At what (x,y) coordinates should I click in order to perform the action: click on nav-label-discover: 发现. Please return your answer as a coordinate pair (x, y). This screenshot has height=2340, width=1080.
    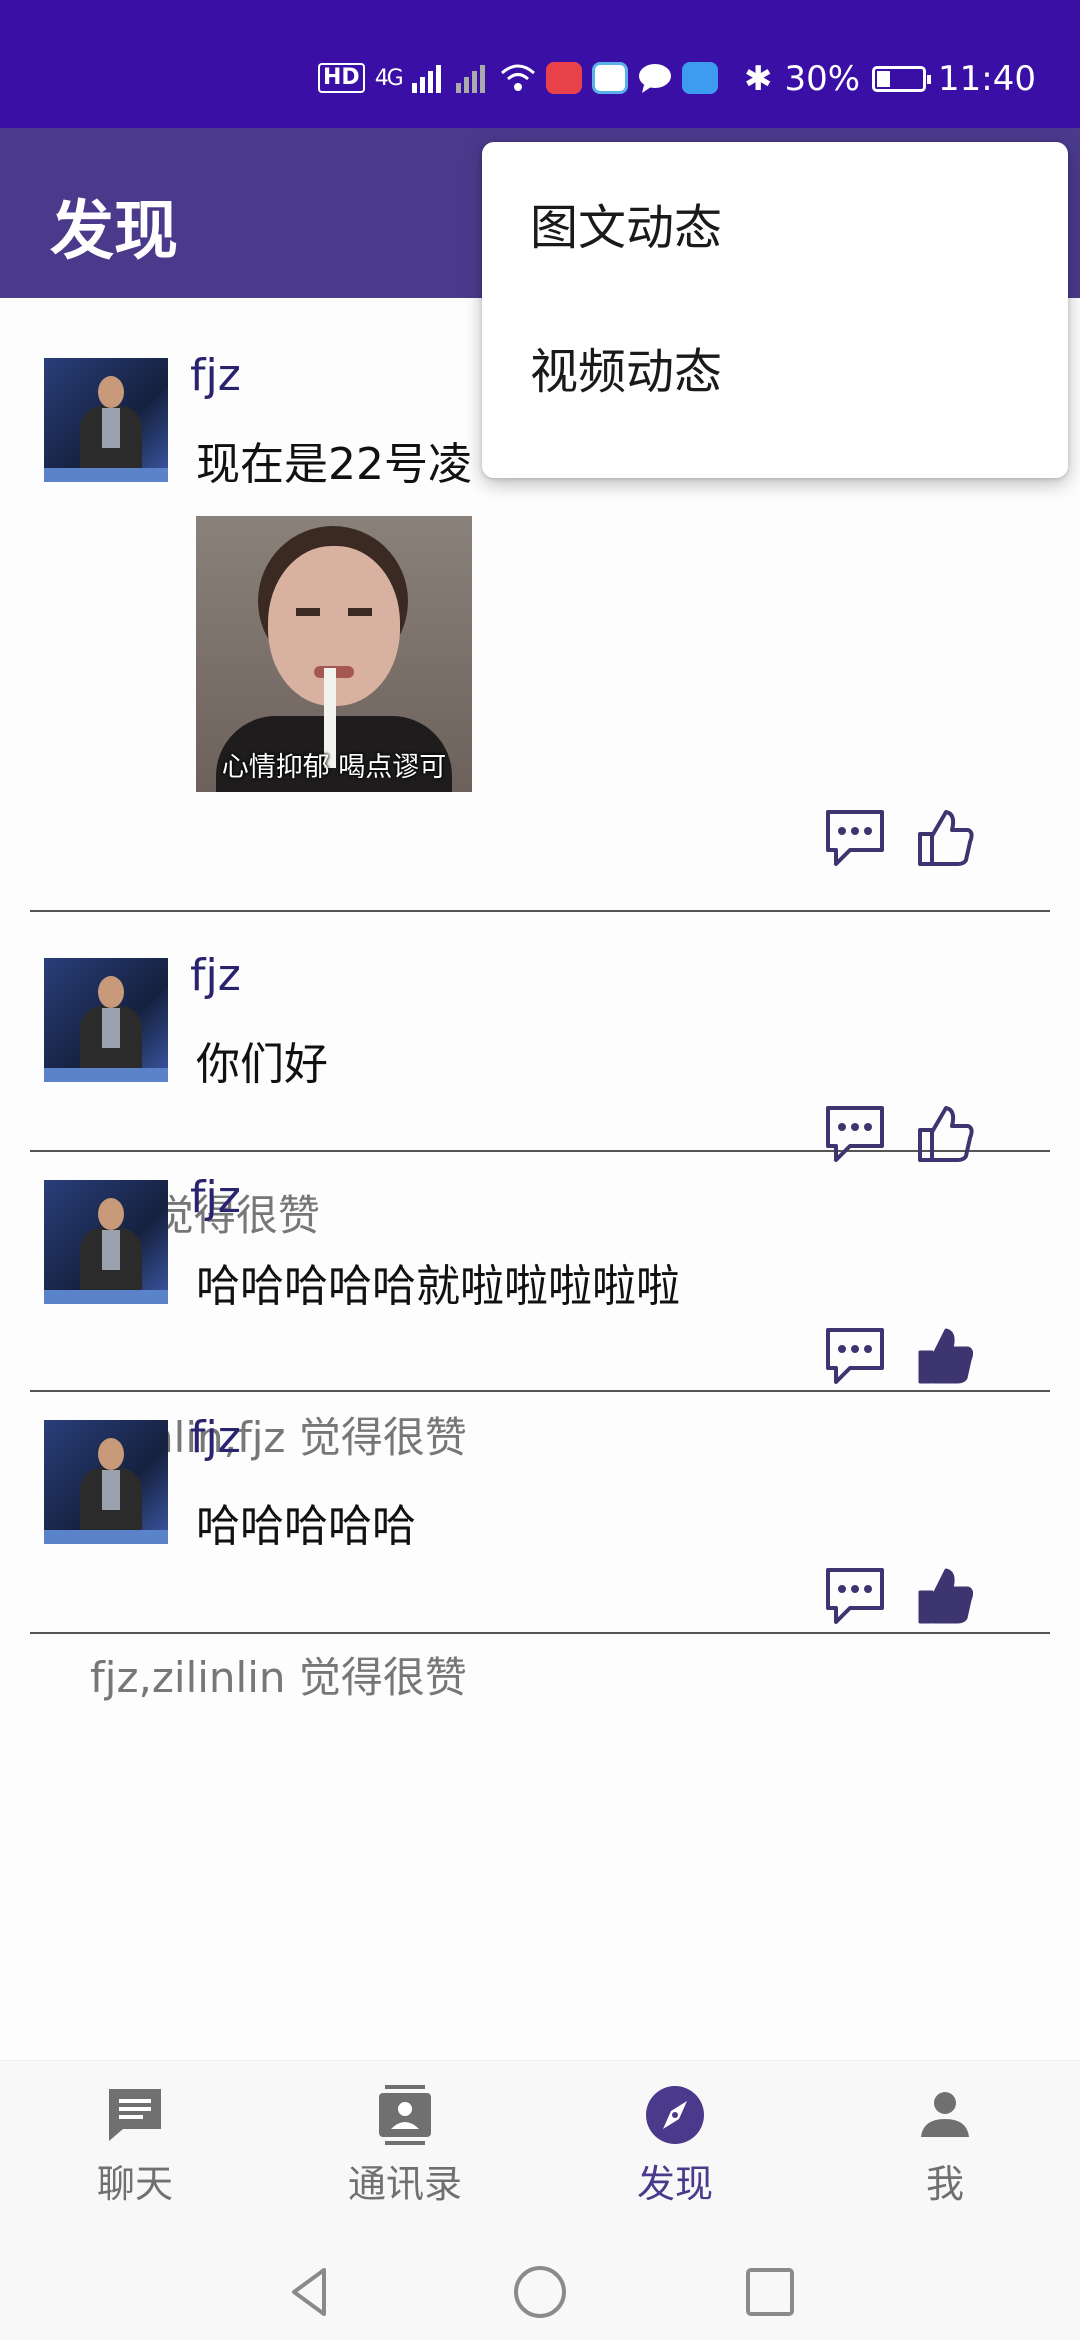
    Looking at the image, I should click on (674, 2184).